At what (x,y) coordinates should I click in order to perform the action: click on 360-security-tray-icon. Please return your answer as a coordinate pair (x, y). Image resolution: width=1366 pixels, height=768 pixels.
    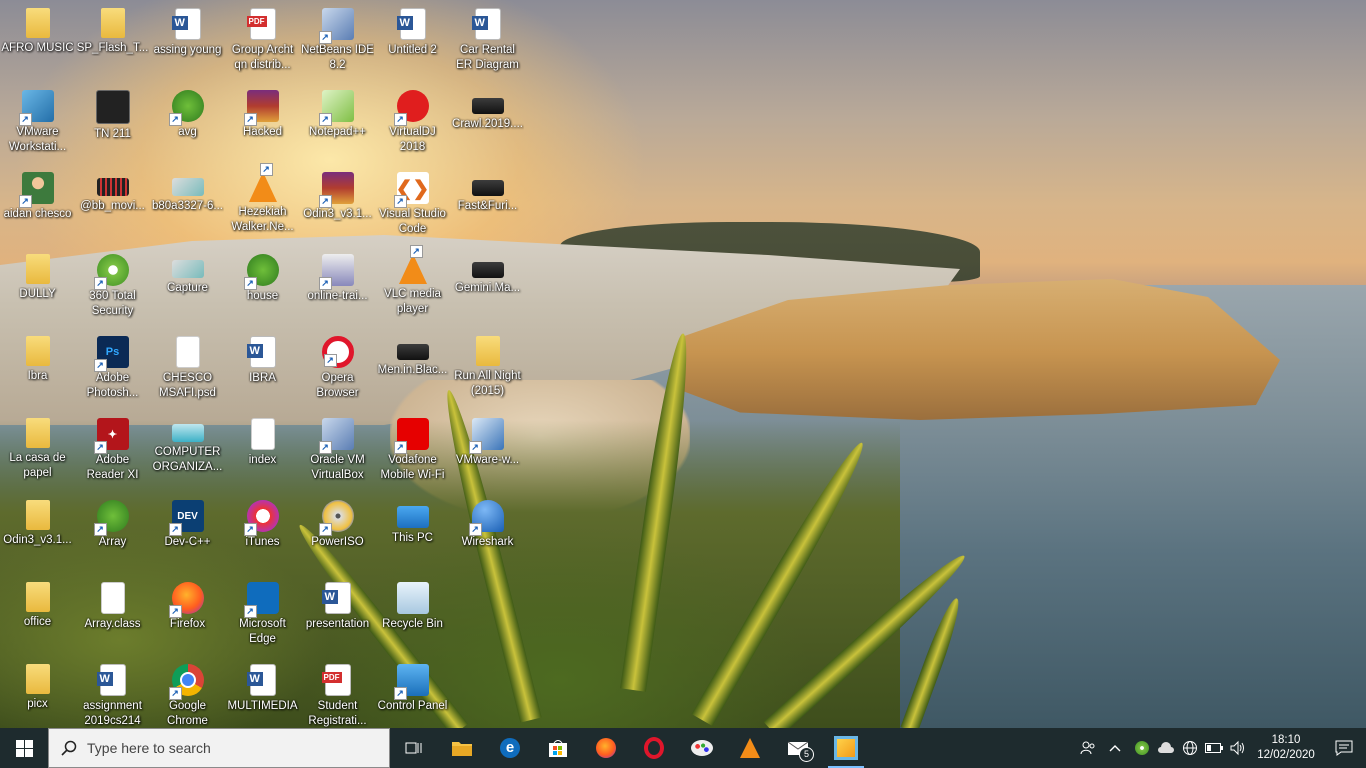
    Looking at the image, I should click on (1142, 748).